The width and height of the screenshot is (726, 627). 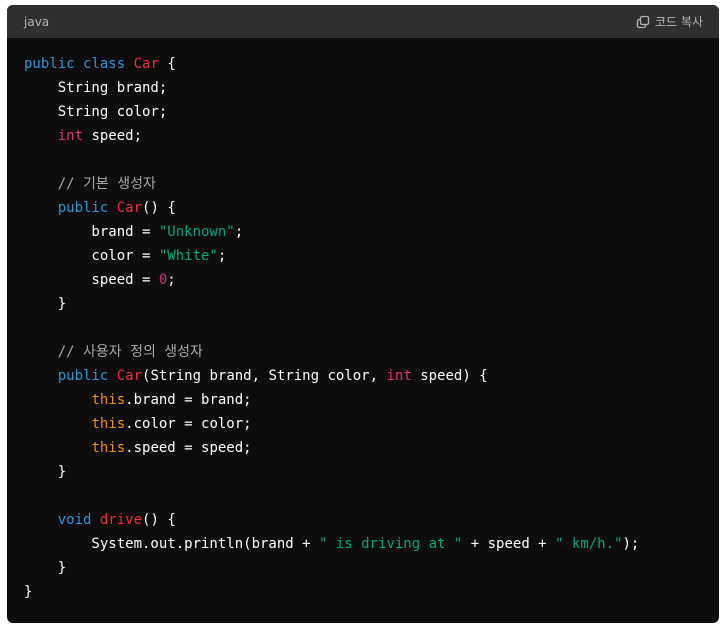 I want to click on copy-code-button: 코드 복사, so click(x=669, y=21).